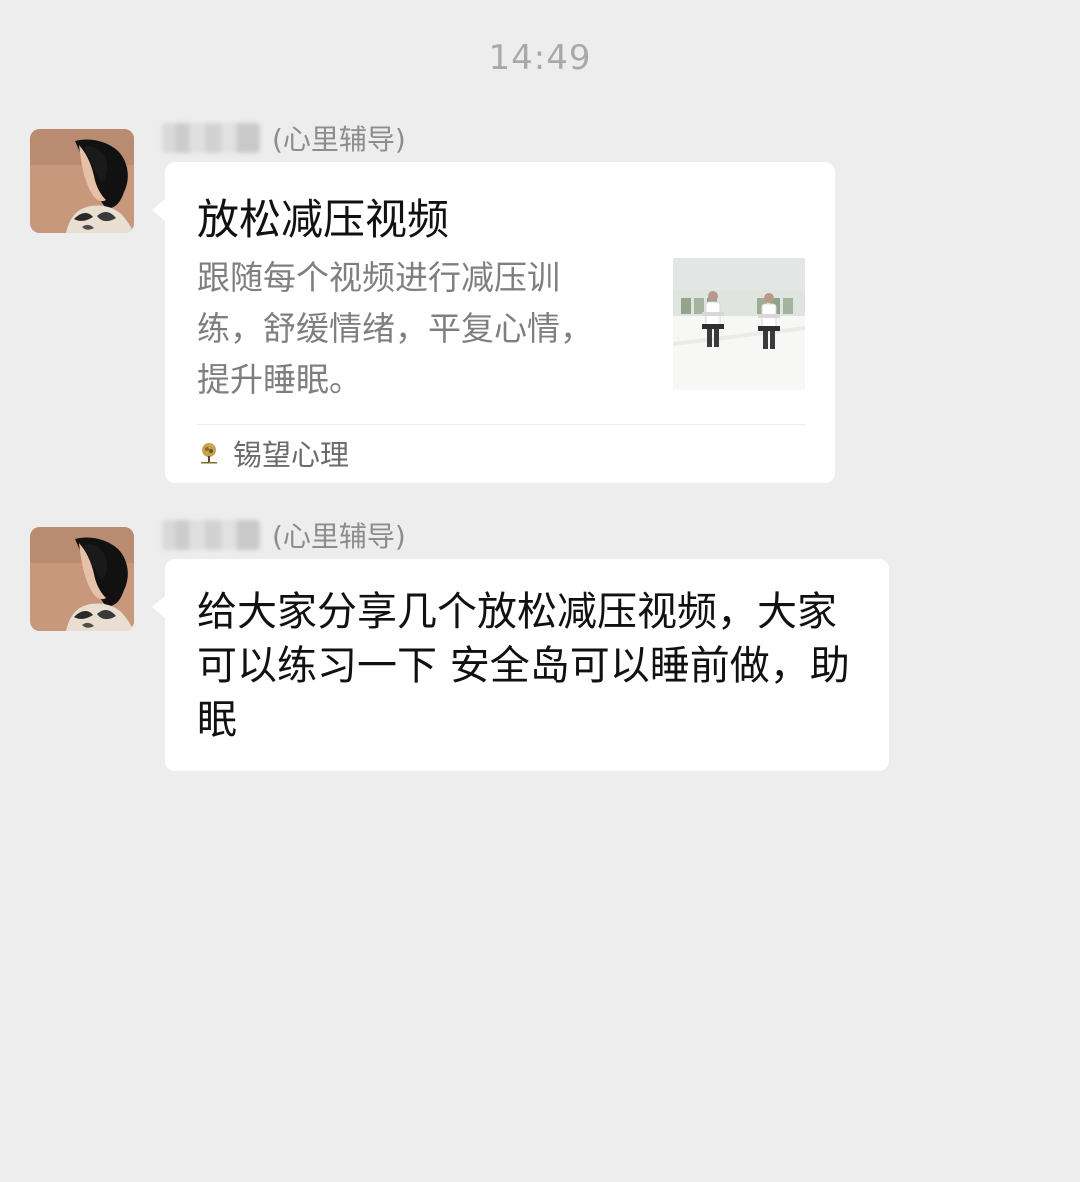  I want to click on card-title: 放松减压视频, so click(323, 219).